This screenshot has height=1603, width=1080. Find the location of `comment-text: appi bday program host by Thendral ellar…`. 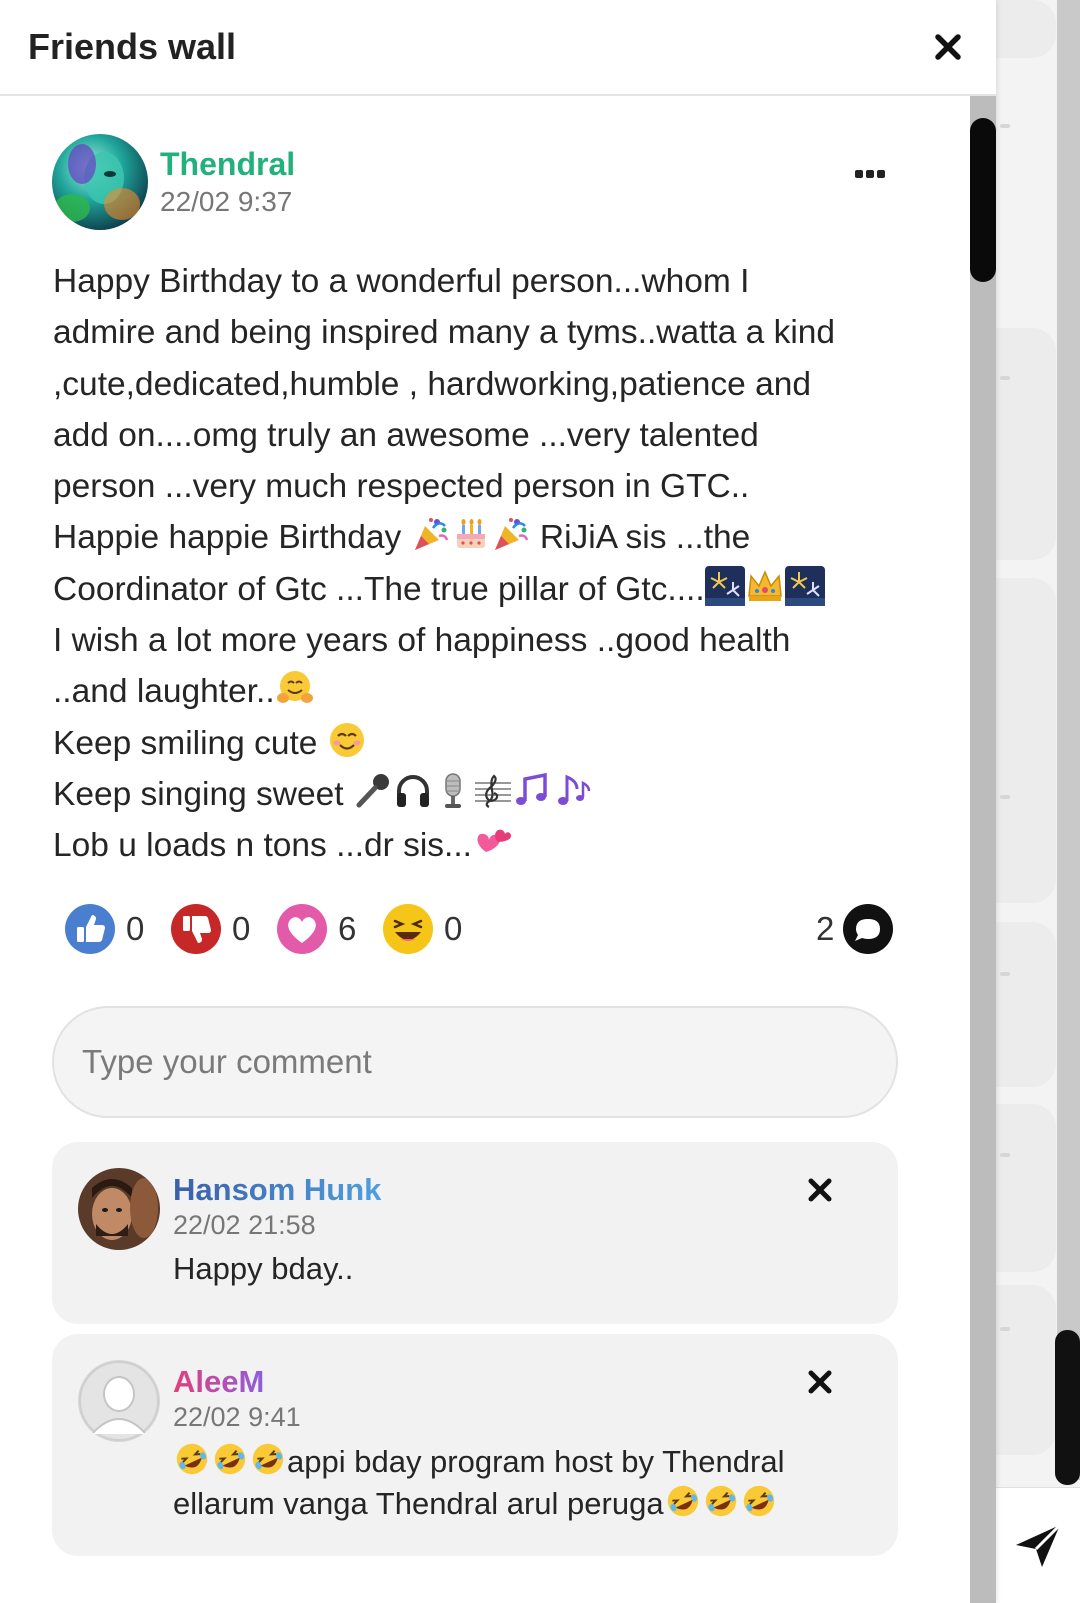

comment-text: appi bday program host by Thendral ellar… is located at coordinates (478, 1482).